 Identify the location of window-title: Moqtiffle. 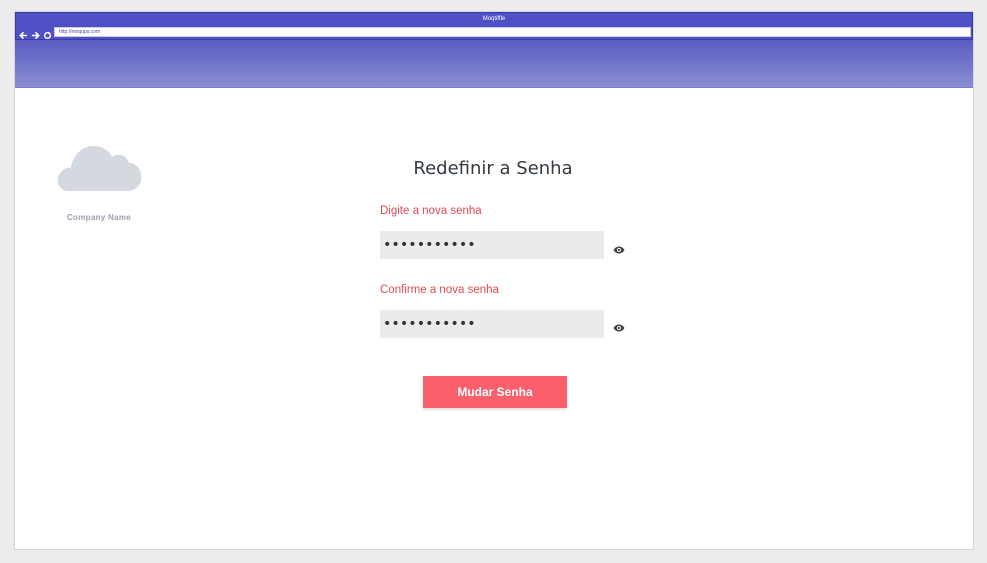
(494, 19).